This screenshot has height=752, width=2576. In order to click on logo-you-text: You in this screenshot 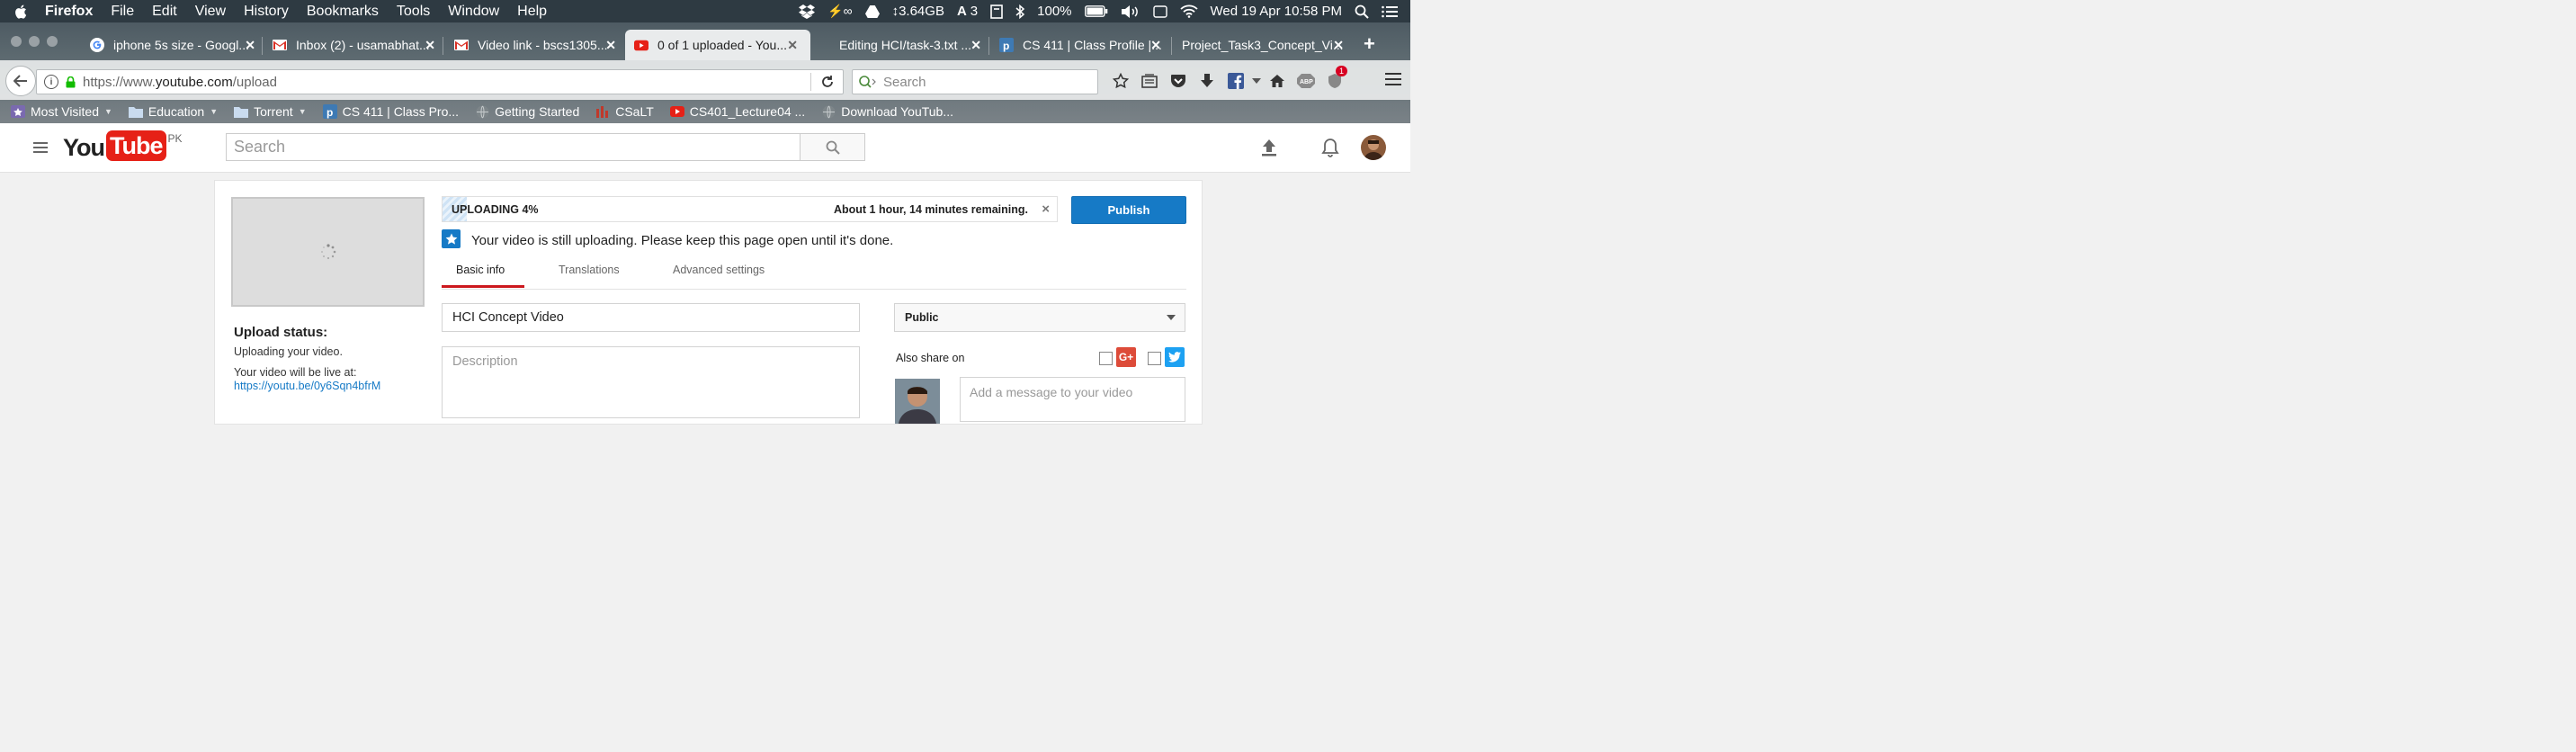, I will do `click(84, 147)`.